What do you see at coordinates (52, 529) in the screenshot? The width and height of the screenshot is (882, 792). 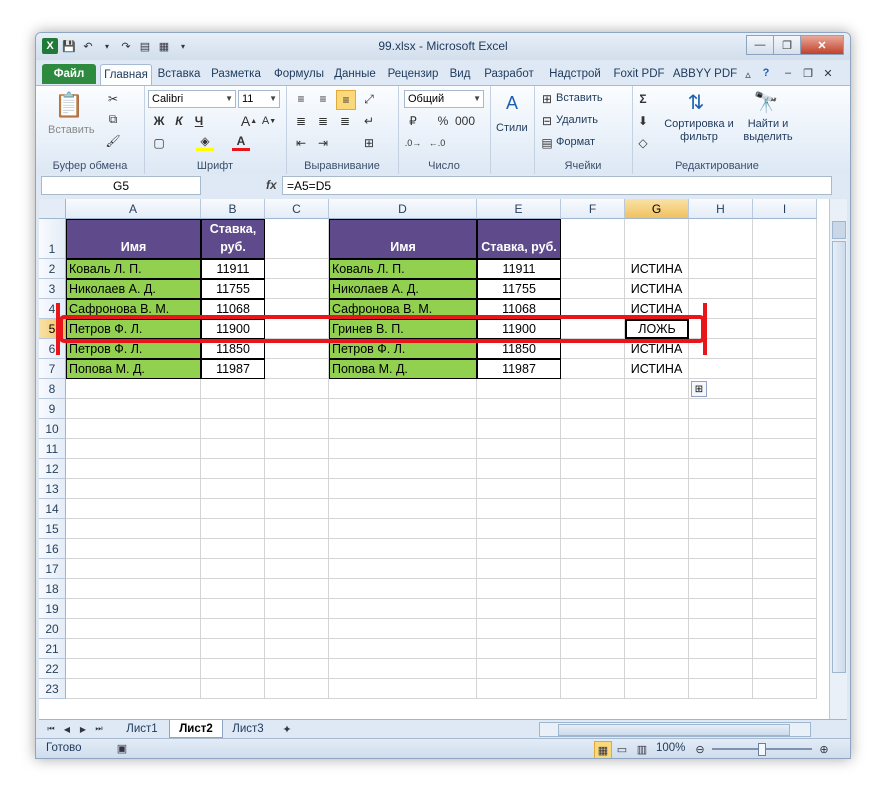 I see `row-header-15: 15` at bounding box center [52, 529].